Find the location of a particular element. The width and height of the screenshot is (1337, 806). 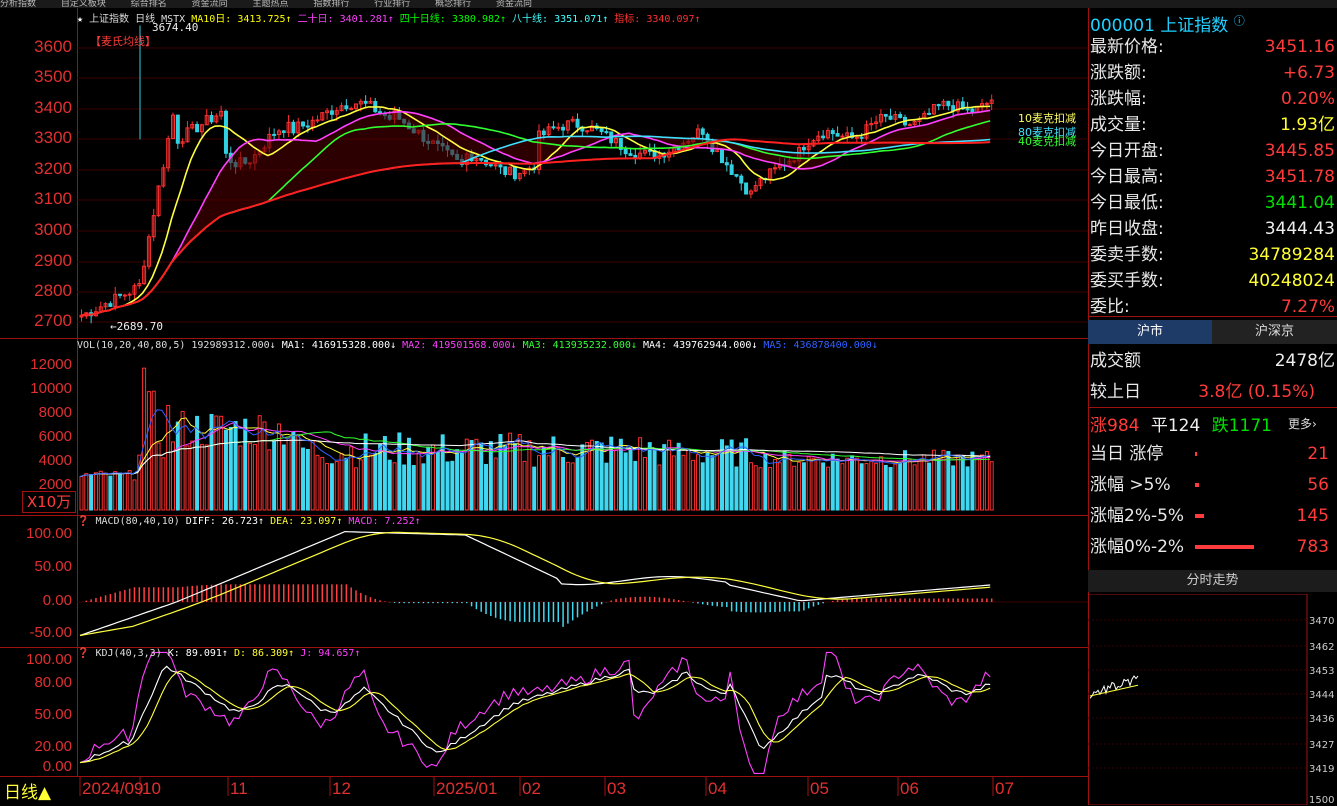

intraday-chart: 3470 3462 3453 3444 3436 3427 3419 1500 is located at coordinates (1212, 699).